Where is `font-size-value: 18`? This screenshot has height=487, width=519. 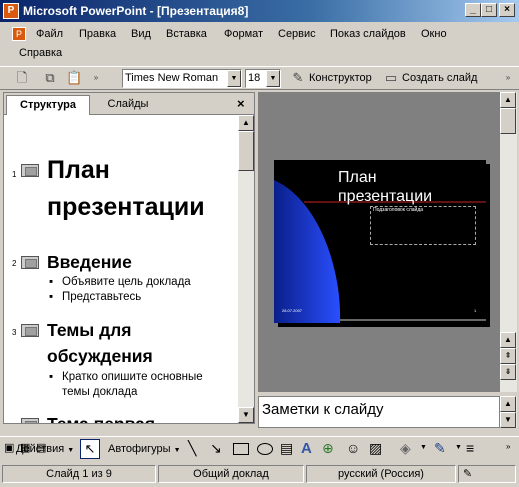
font-size-value: 18 is located at coordinates (254, 78).